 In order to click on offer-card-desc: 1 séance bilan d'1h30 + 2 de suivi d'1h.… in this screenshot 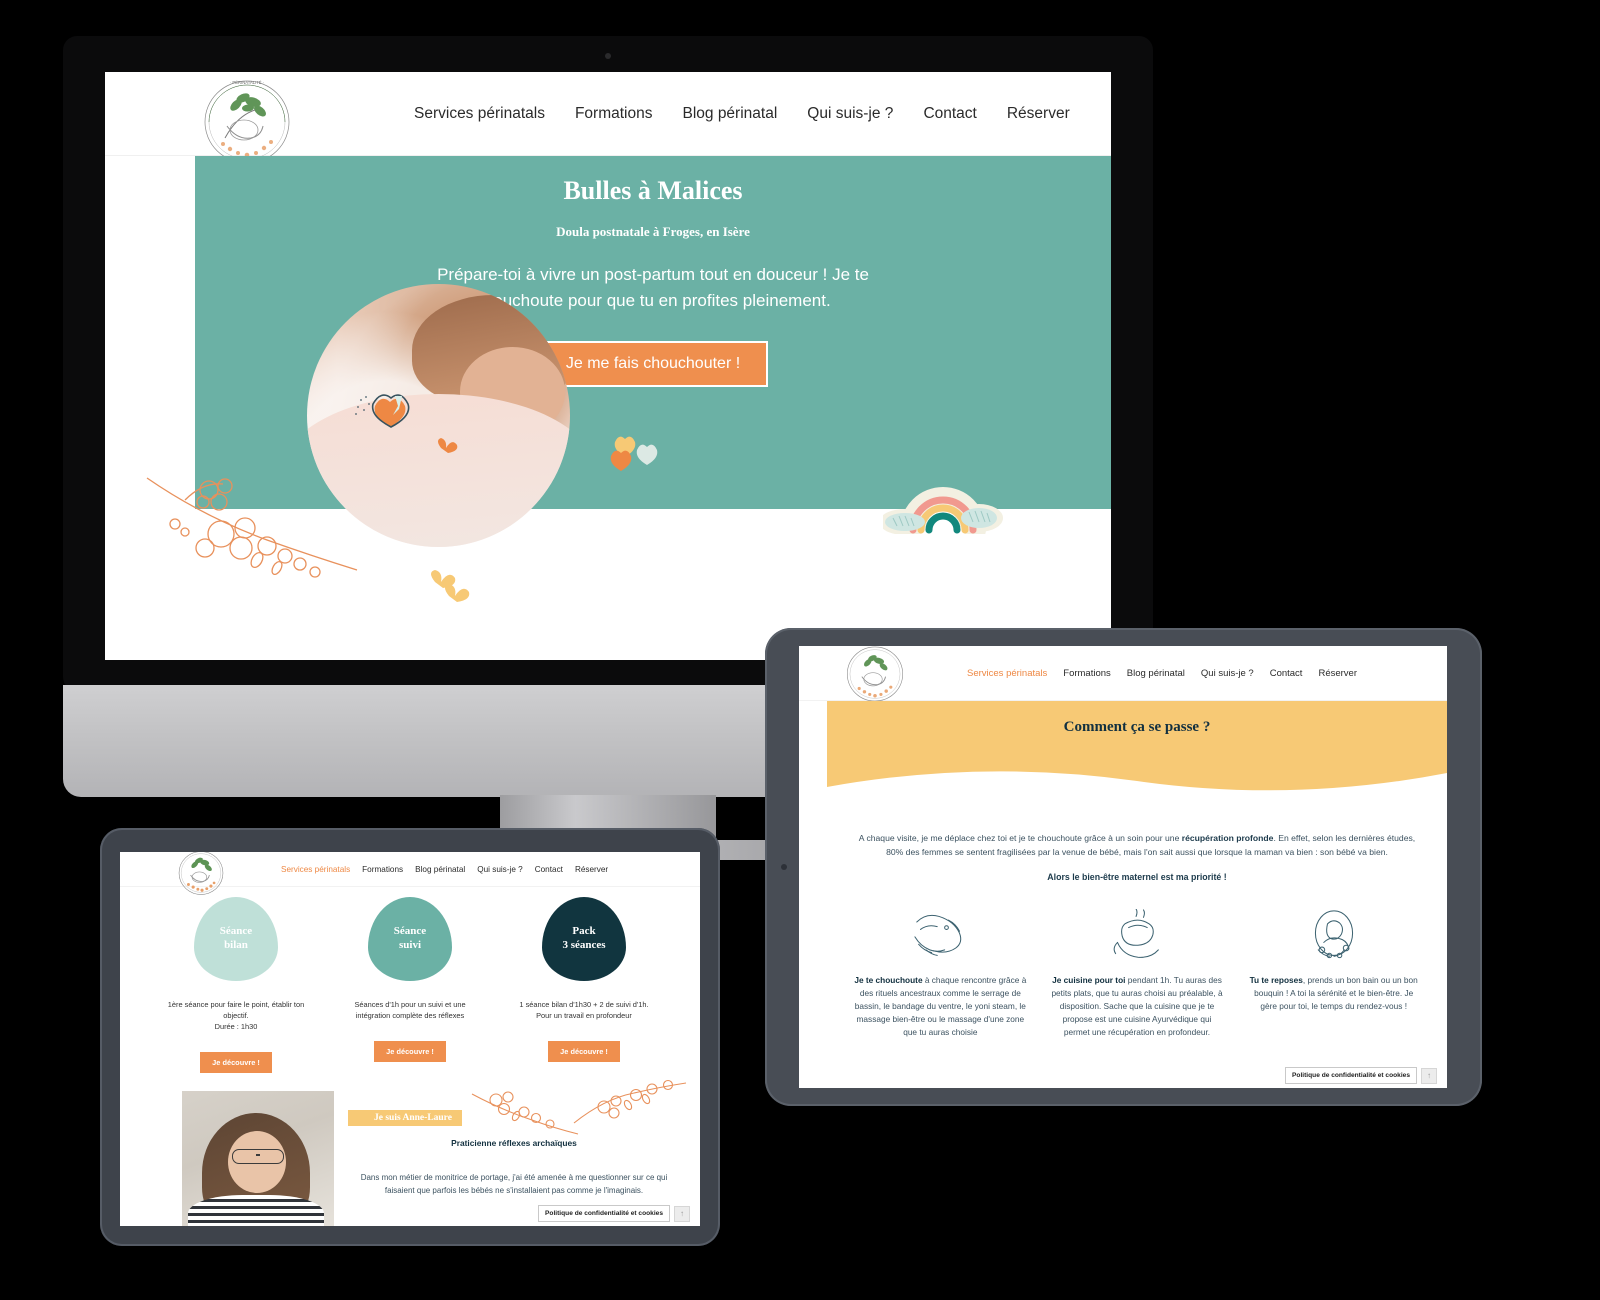, I will do `click(584, 1010)`.